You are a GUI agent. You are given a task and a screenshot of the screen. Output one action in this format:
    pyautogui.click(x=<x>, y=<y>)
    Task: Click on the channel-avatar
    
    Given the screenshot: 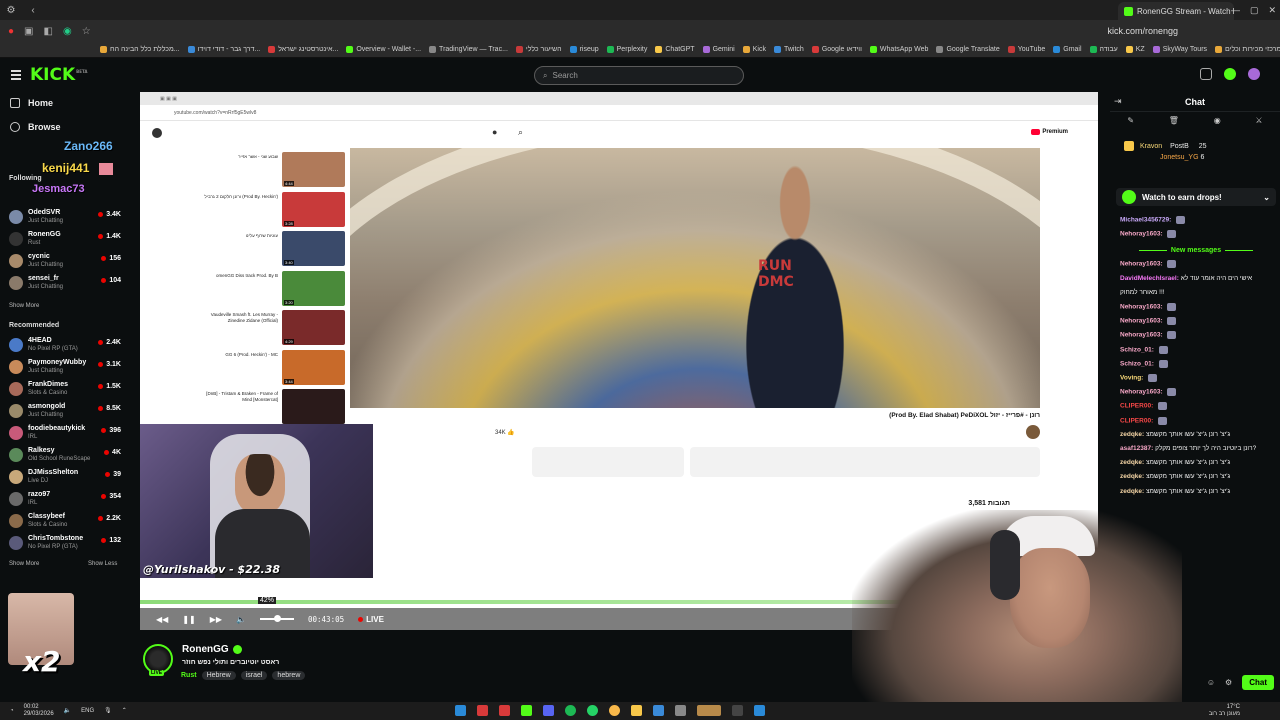 What is the action you would take?
    pyautogui.click(x=1033, y=432)
    